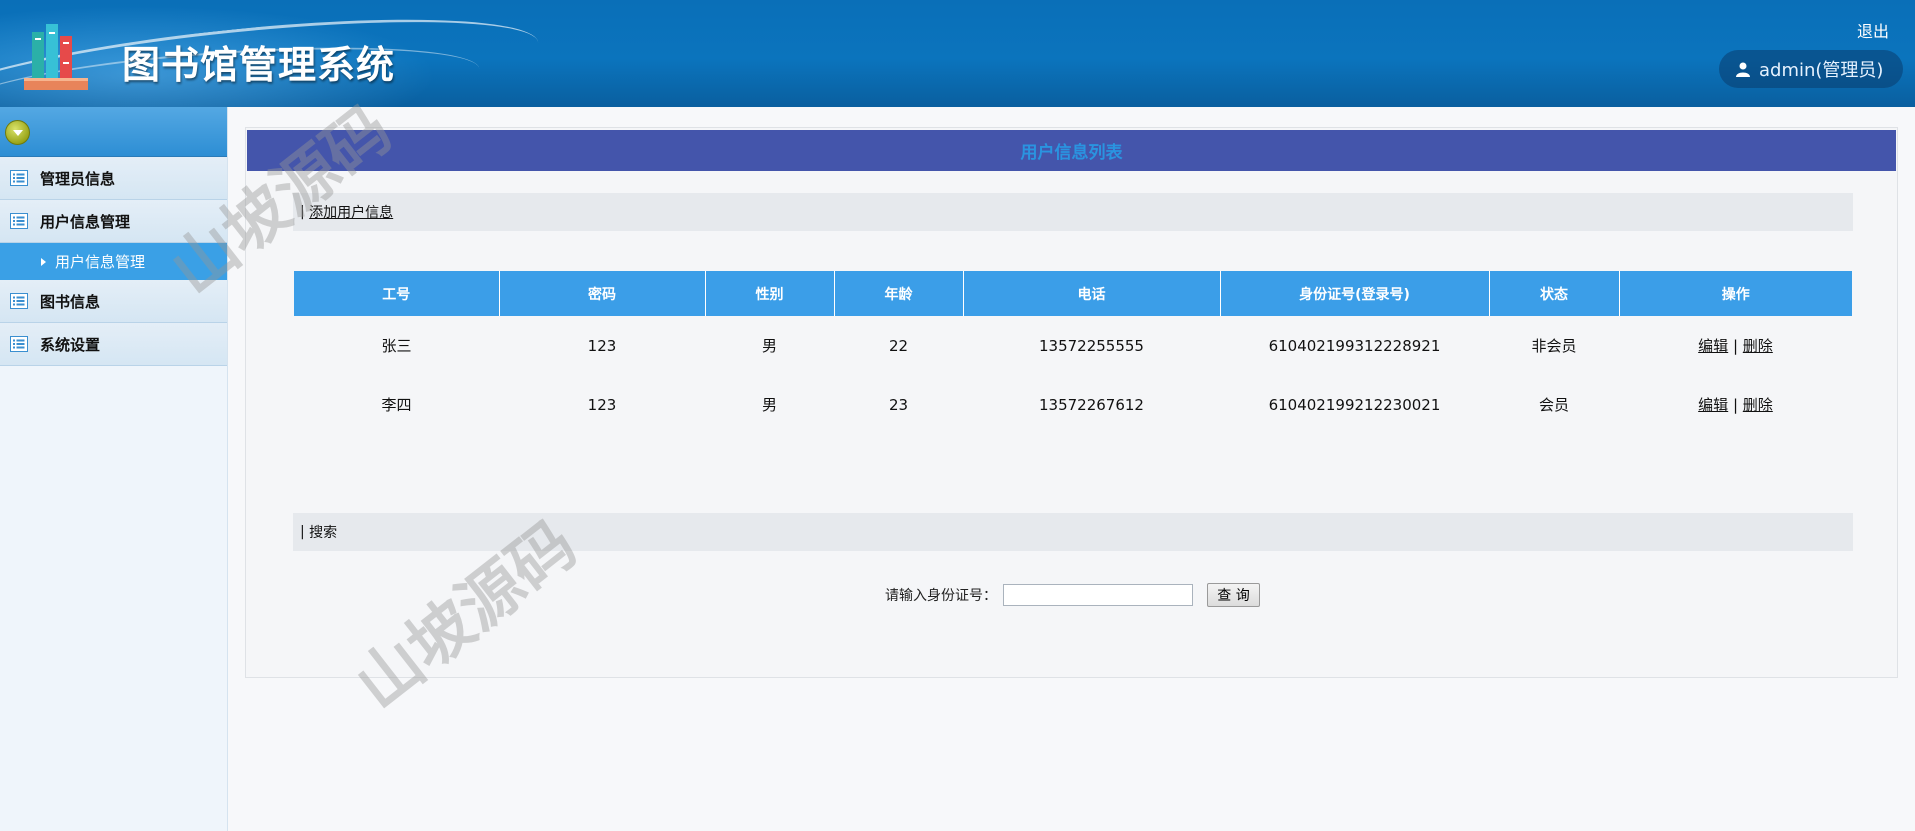 The image size is (1915, 831). Describe the element at coordinates (899, 293) in the screenshot. I see `column-header: 年龄` at that location.